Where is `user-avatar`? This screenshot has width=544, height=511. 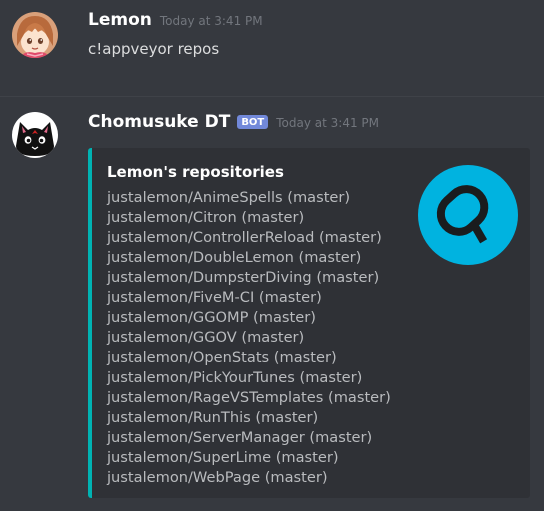
user-avatar is located at coordinates (35, 35).